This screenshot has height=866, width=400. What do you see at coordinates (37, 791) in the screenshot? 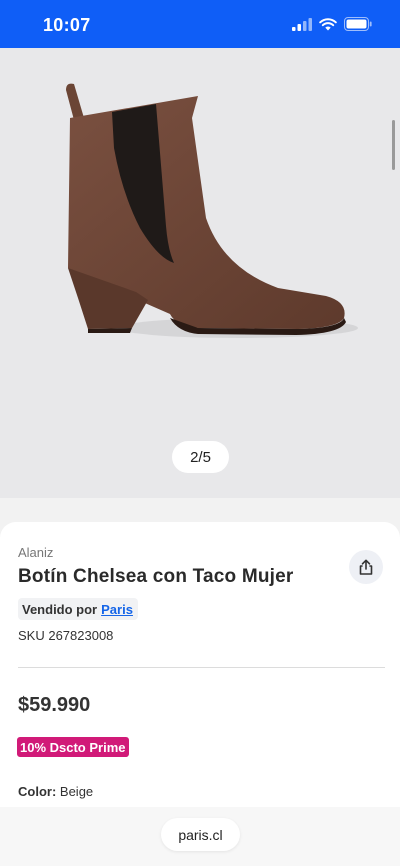
I see `color-label: Color:` at bounding box center [37, 791].